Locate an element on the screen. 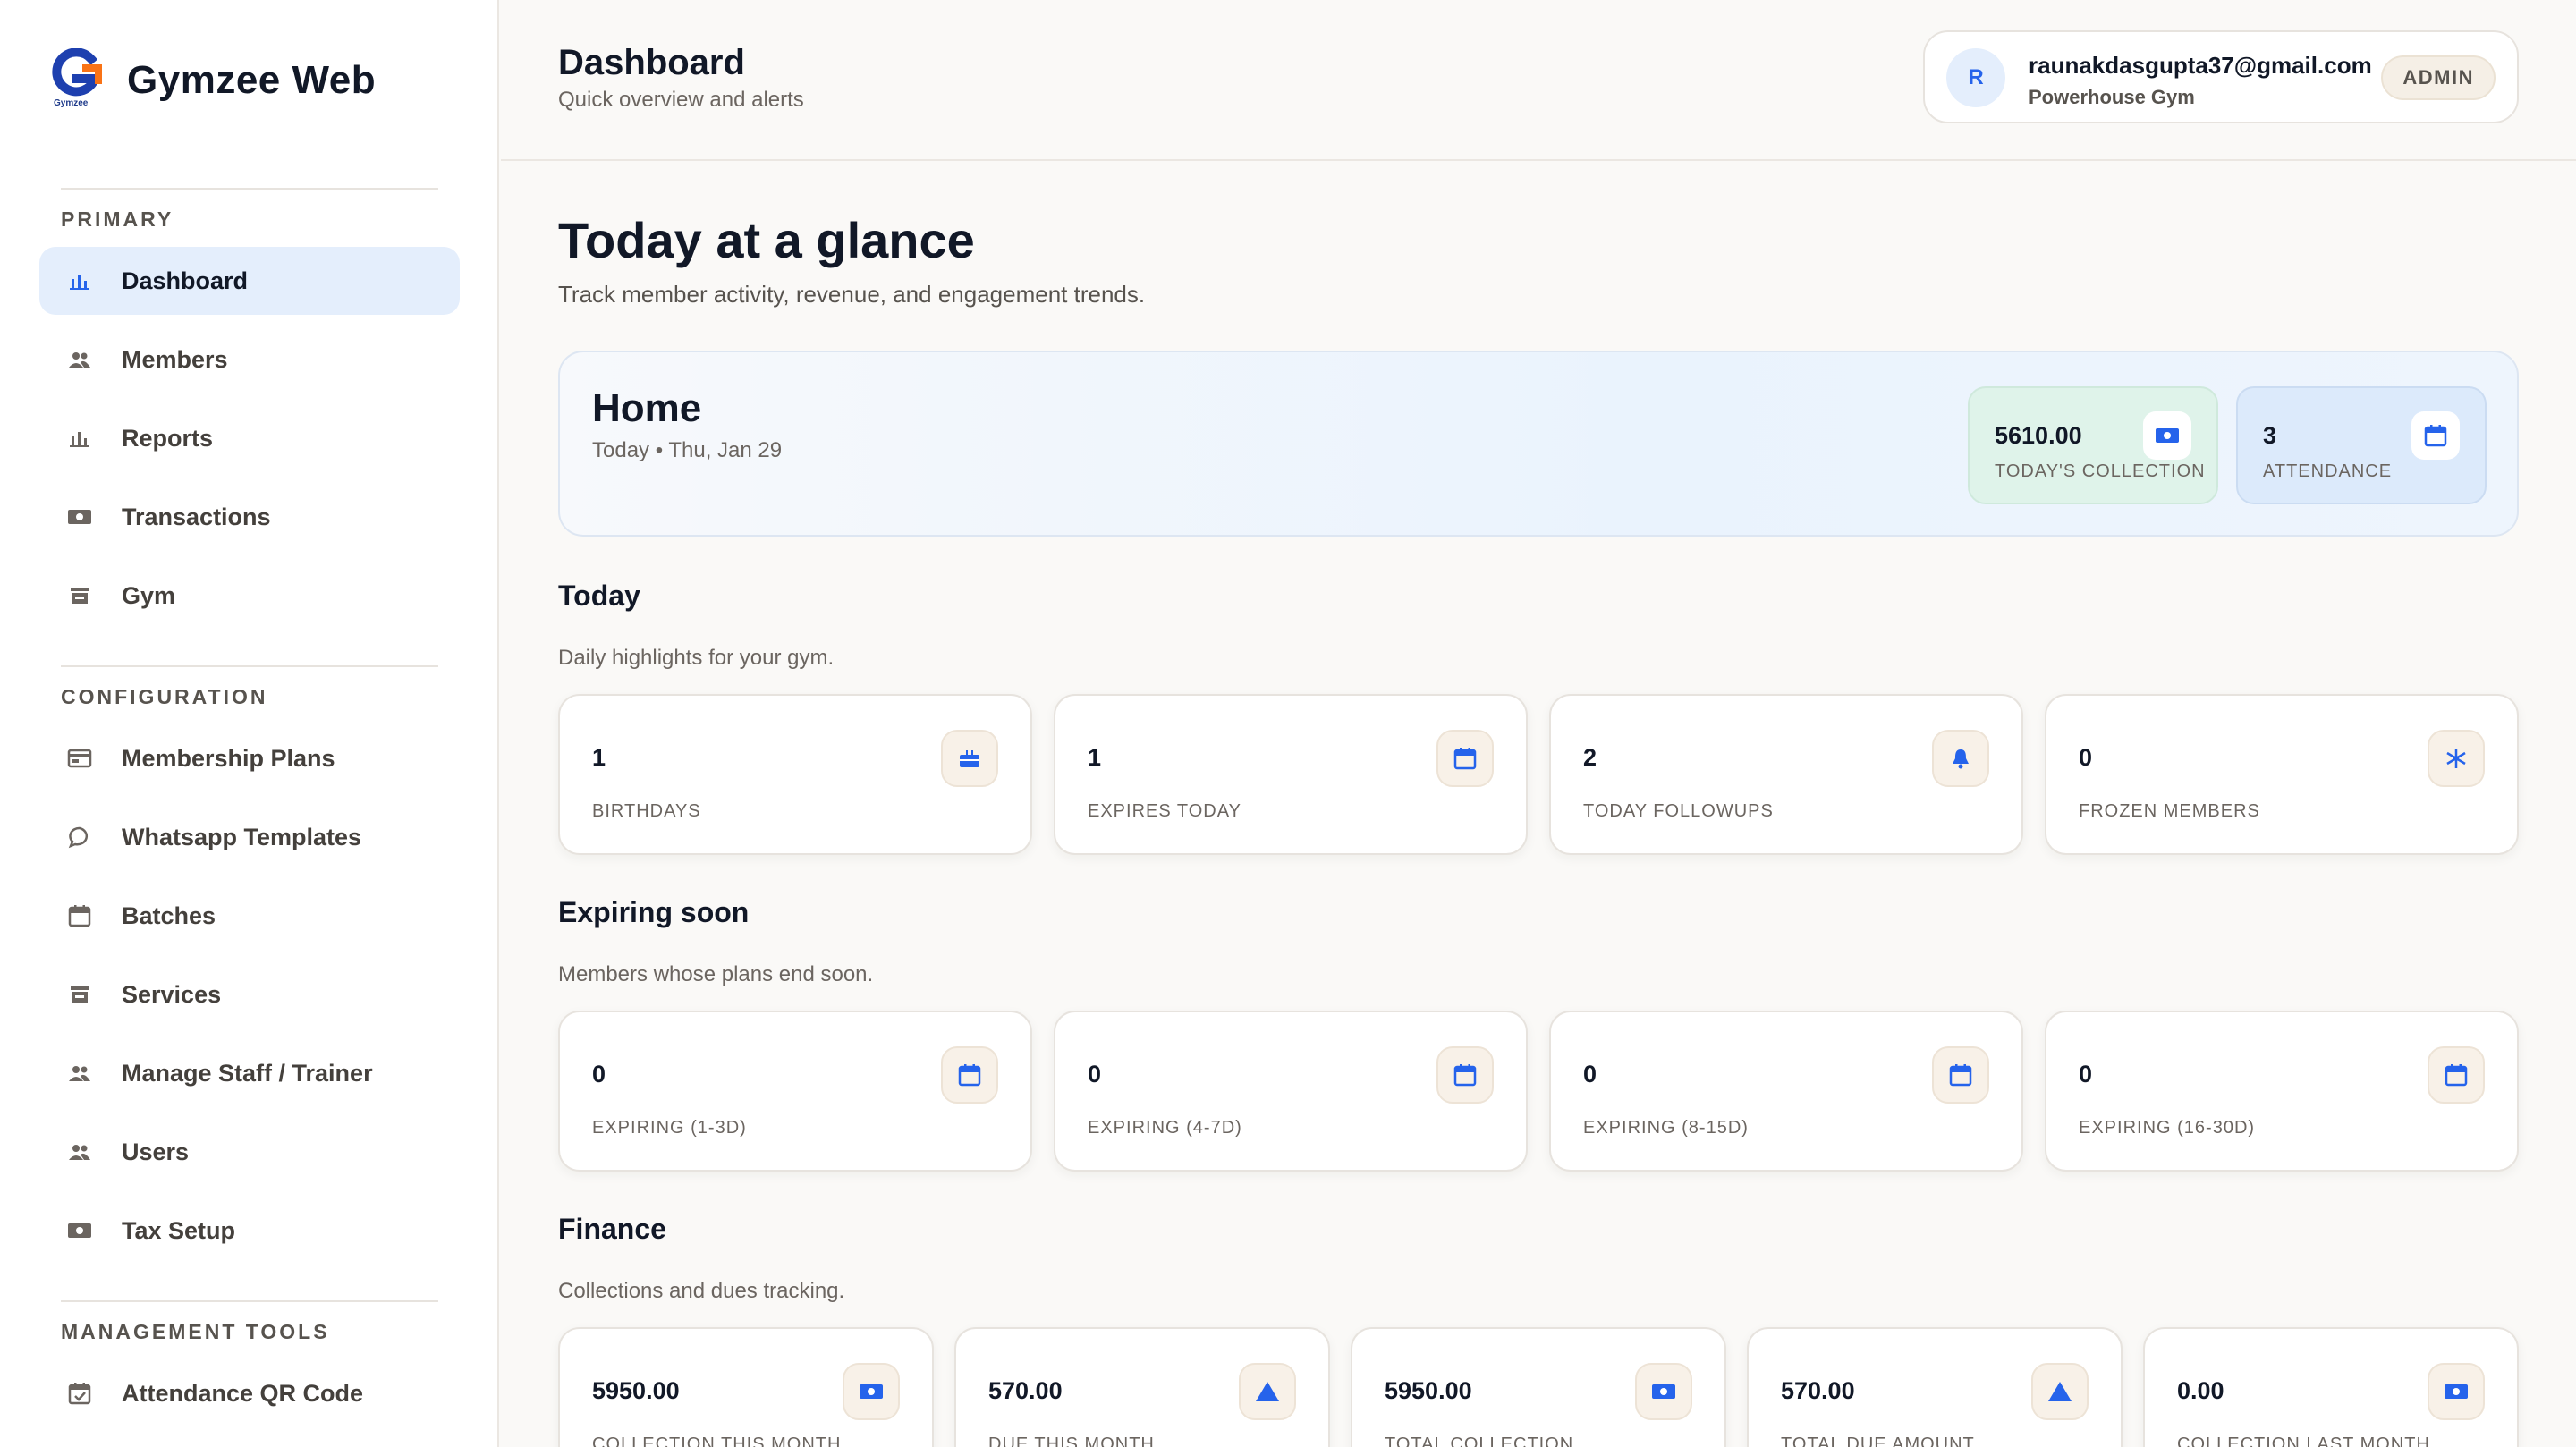 The image size is (2576, 1447). sidebar-item-label: Attendance QR Code is located at coordinates (243, 1393).